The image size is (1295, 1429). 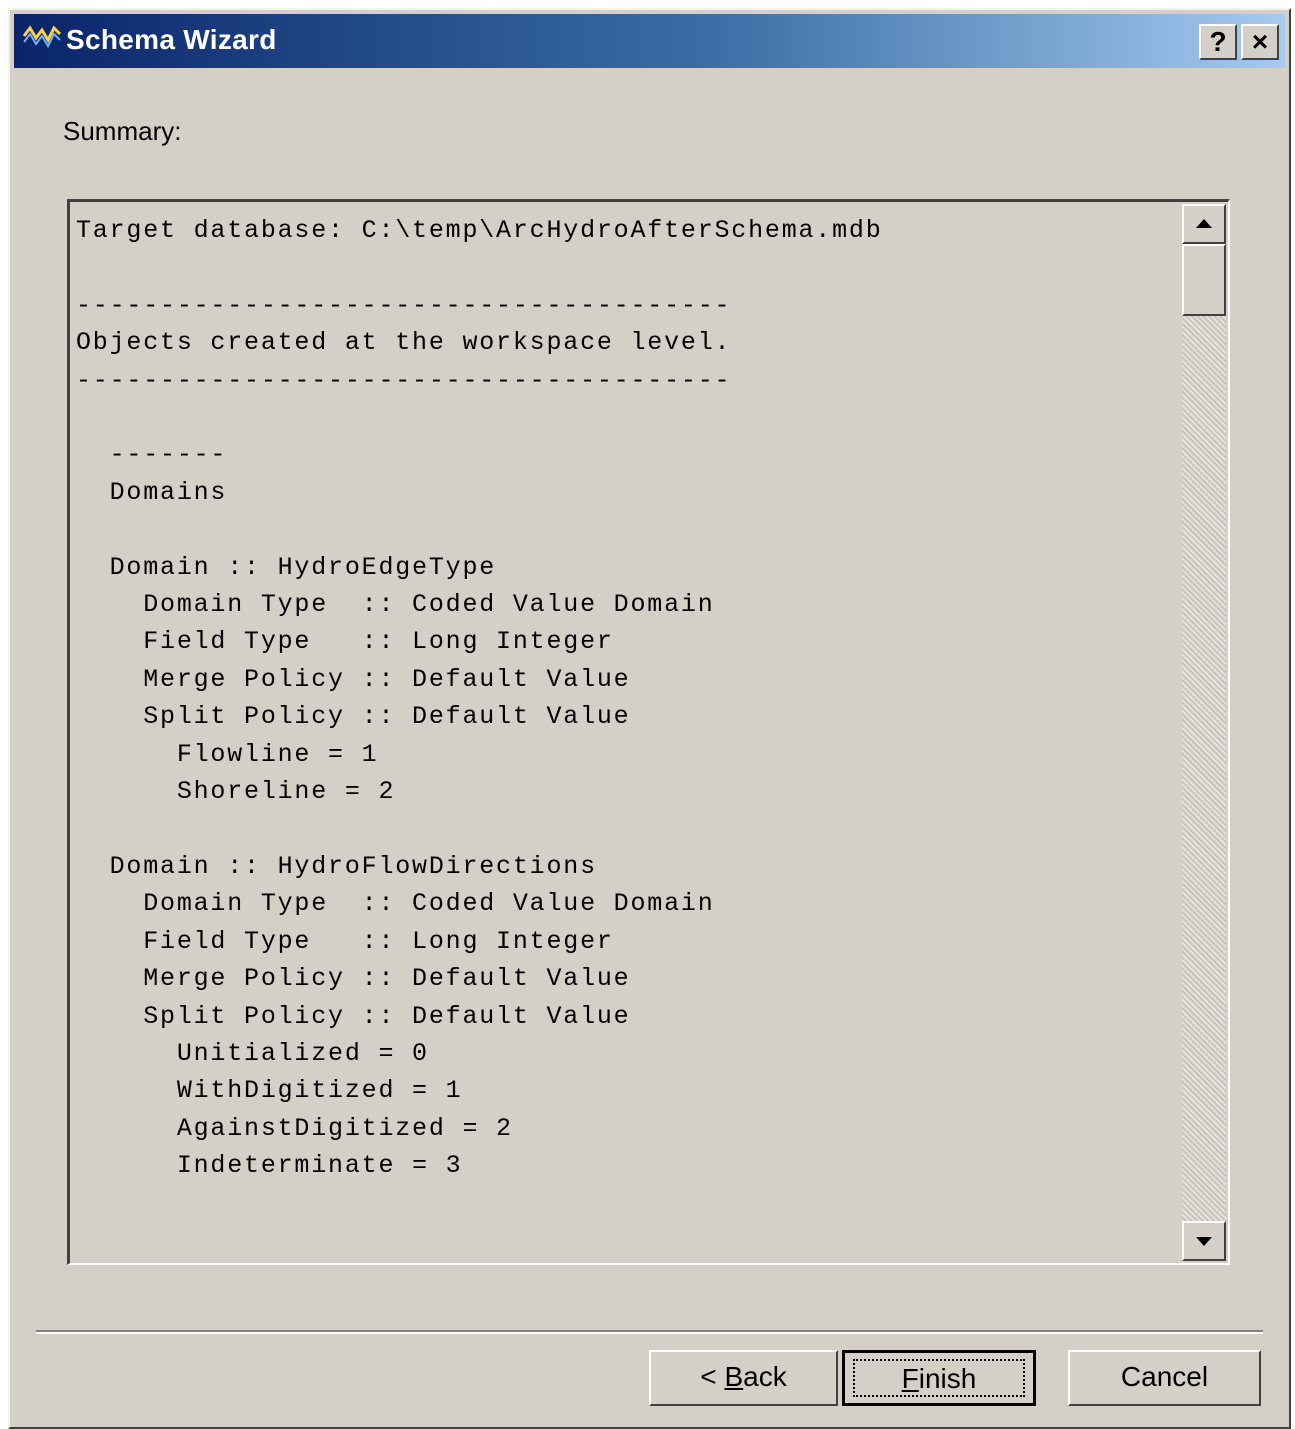 I want to click on window-title: Schema Wizard, so click(x=171, y=39).